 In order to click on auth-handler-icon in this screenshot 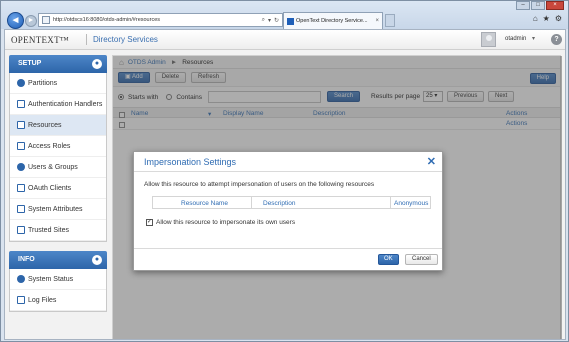, I will do `click(21, 104)`.